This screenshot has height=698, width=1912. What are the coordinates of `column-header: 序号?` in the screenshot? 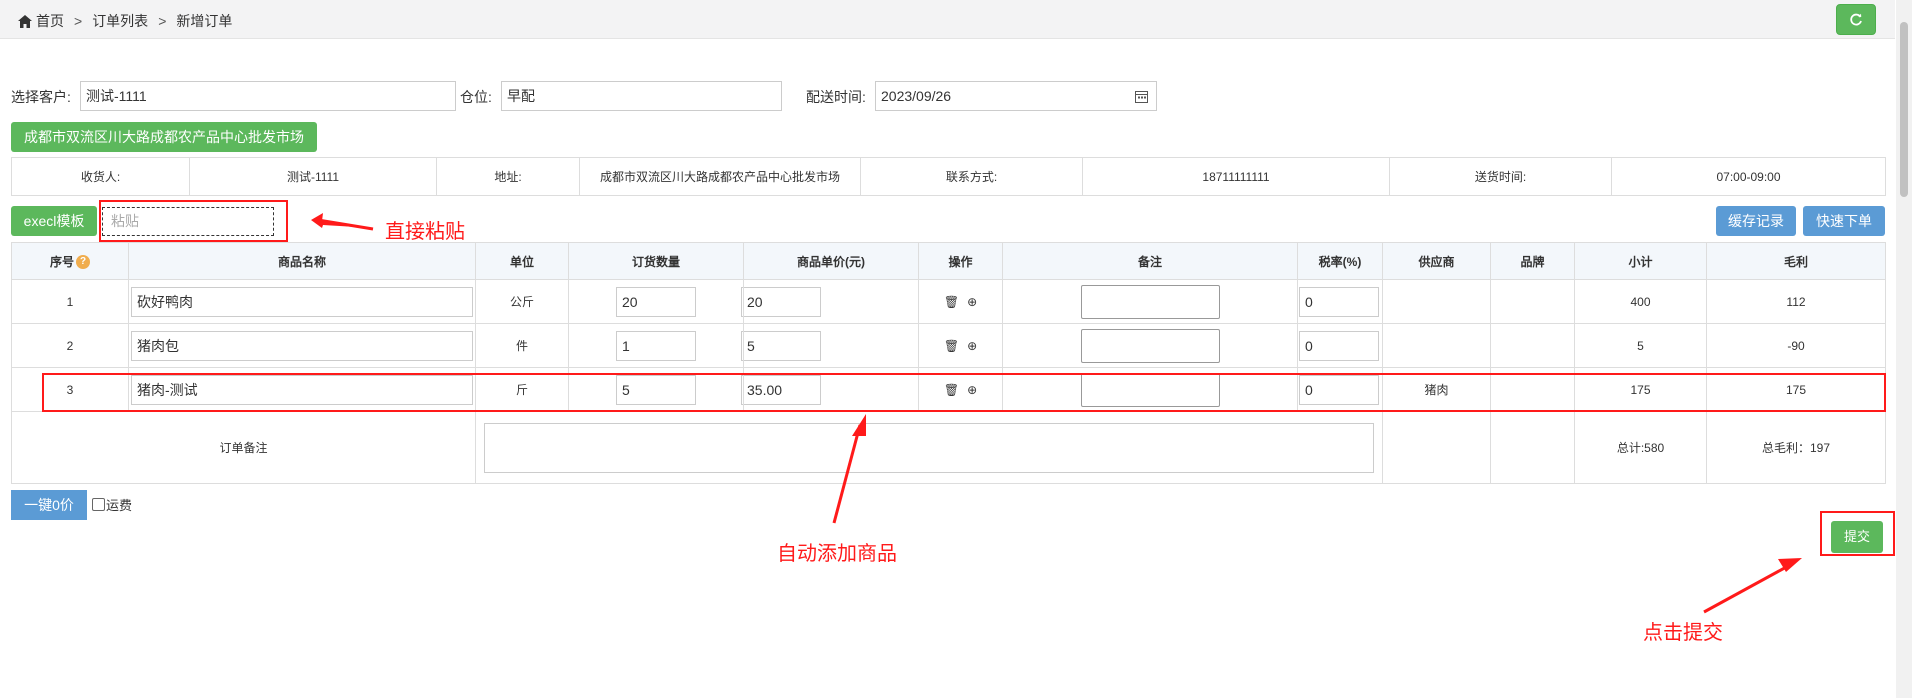 It's located at (70, 261).